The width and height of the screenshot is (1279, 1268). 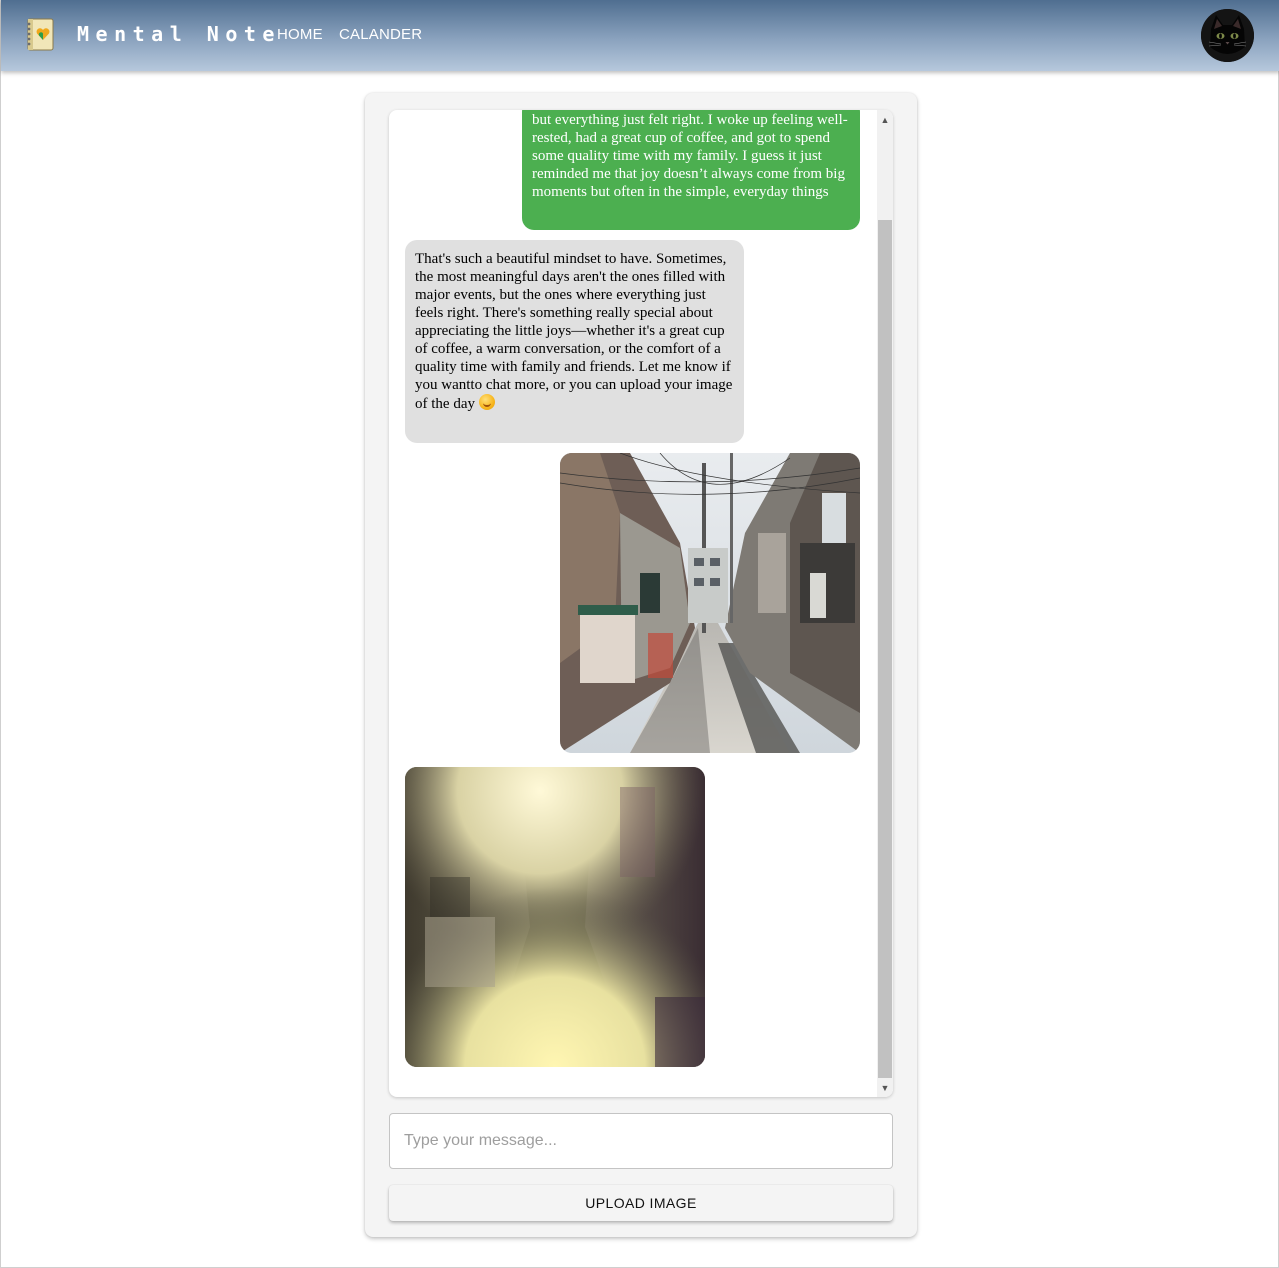 I want to click on scroll-down-arrow-icon: ▼, so click(x=885, y=1088).